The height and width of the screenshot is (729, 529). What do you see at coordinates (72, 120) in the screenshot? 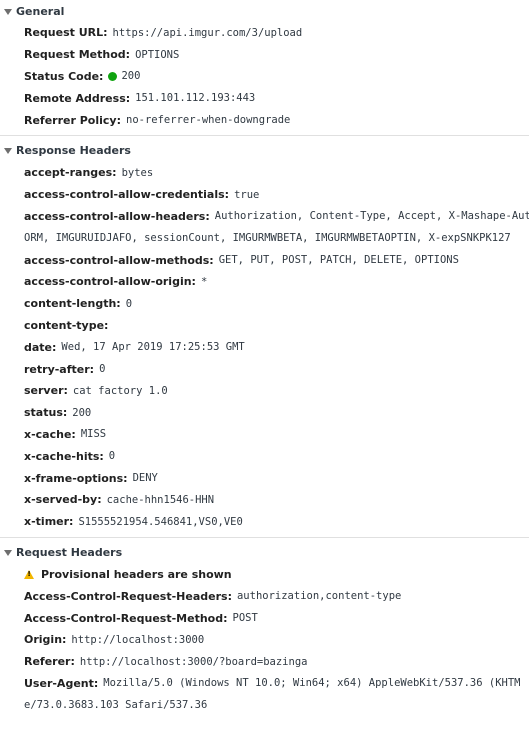
I see `header-key: Referrer Policy:` at bounding box center [72, 120].